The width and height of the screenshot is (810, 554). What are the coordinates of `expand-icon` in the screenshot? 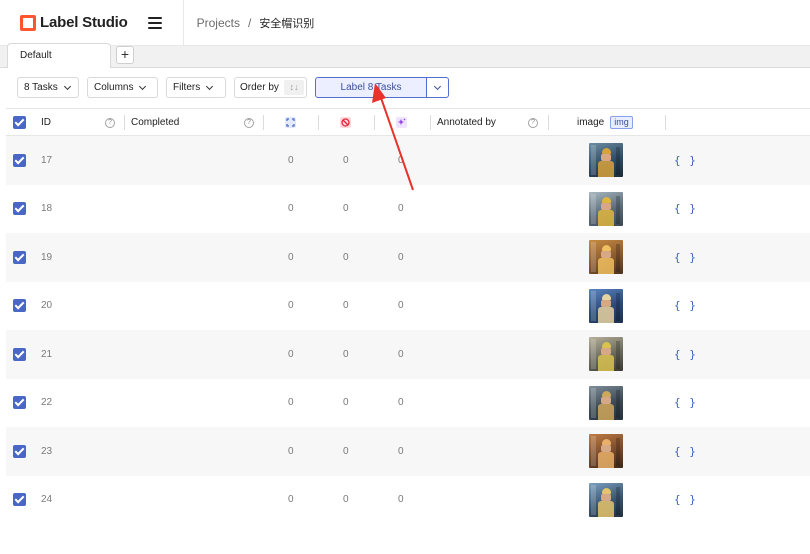 It's located at (290, 122).